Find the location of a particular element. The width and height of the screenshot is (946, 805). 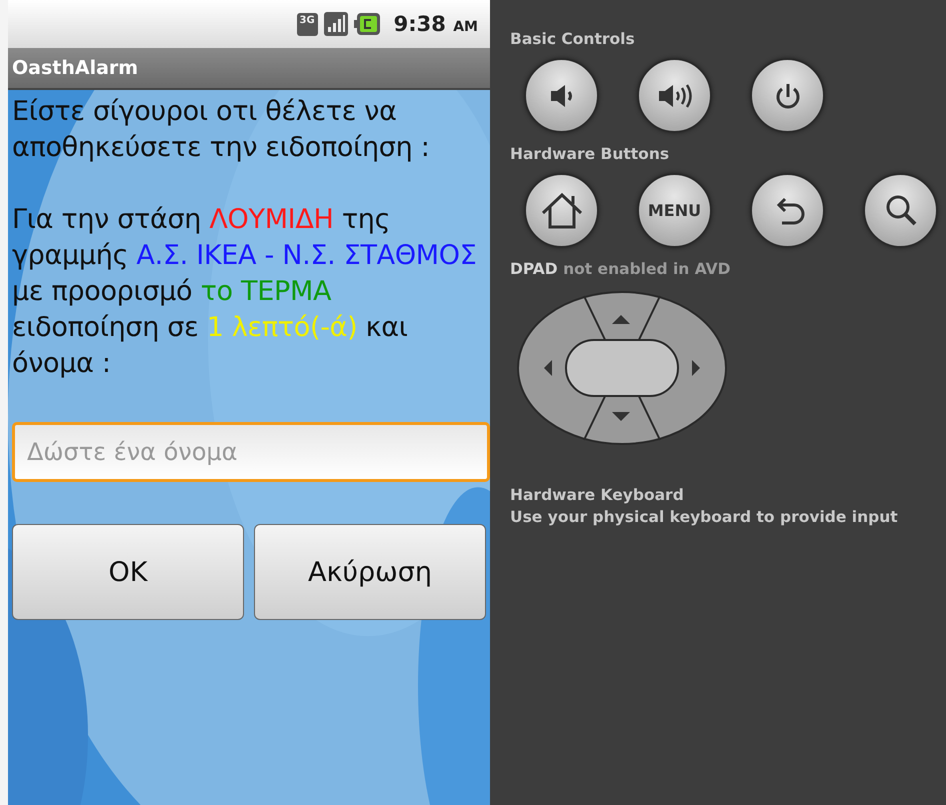

details-text: Για την στάση ΛΟΥΜΙΔΗ της γραμμής Α.Σ. ΙΚΕΑ - Ν.Σ. ΣΤΑΘΜΟΣ με προορισμό το ΤΕΡΜΑ ειδοποίηση σε 1 λεπτό(-ά) και όνομα : is located at coordinates (245, 292).